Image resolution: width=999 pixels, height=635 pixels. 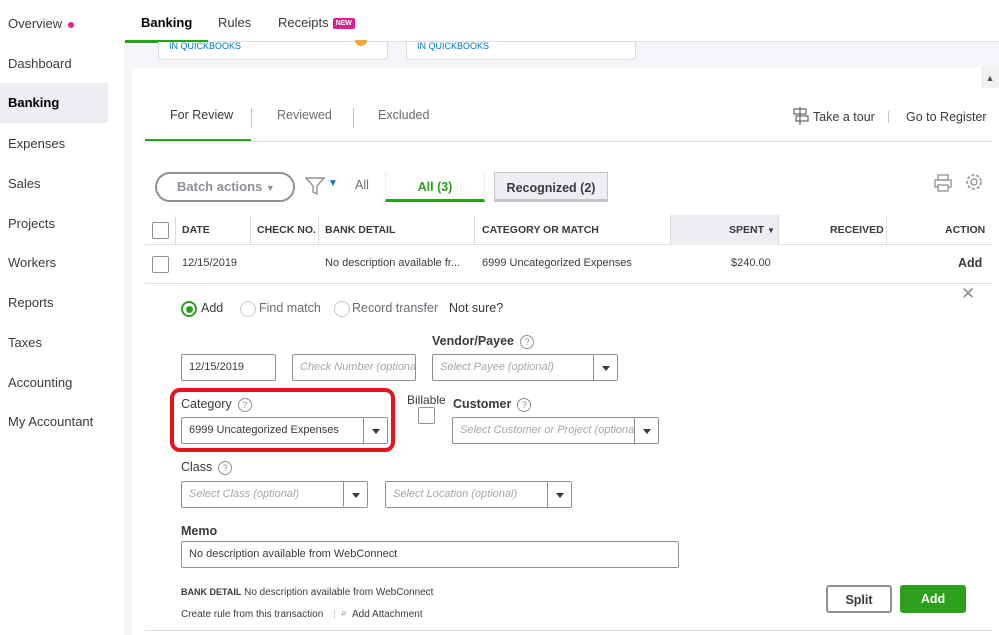 I want to click on bank-detail-footer-label: BANK DETAIL, so click(x=211, y=592).